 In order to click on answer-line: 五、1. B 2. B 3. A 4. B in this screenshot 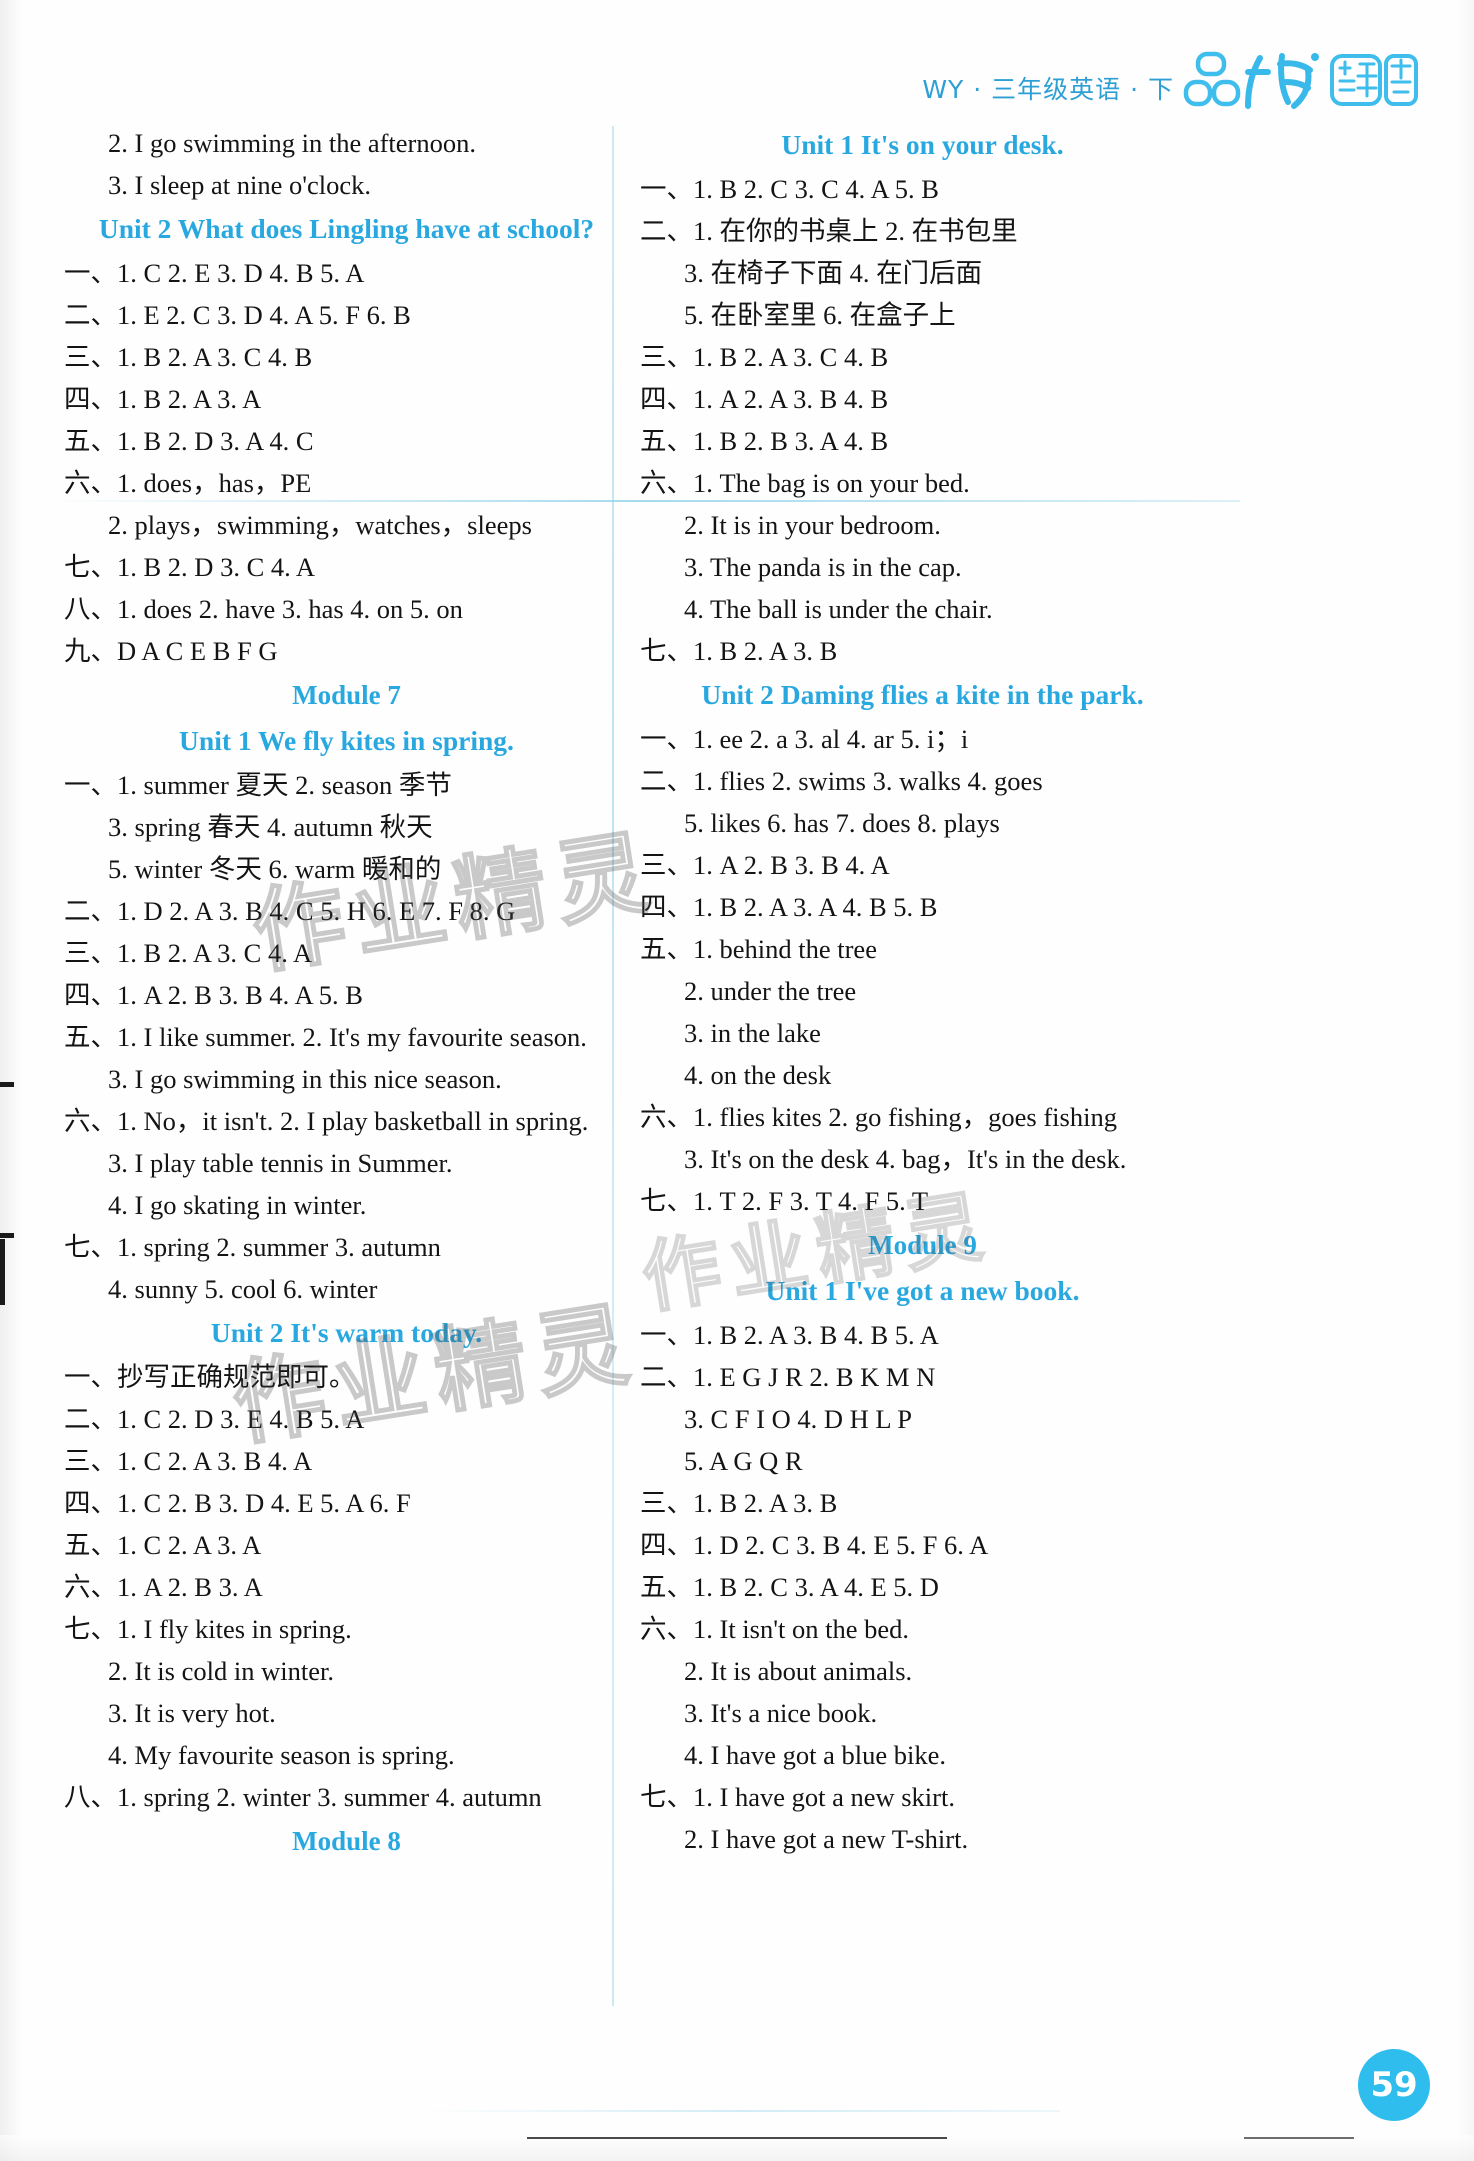, I will do `click(764, 441)`.